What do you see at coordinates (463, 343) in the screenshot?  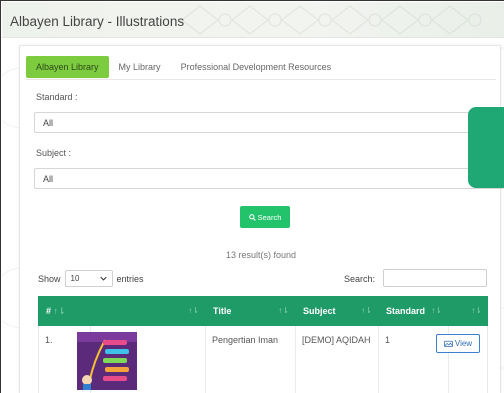 I see `view-button-label: View` at bounding box center [463, 343].